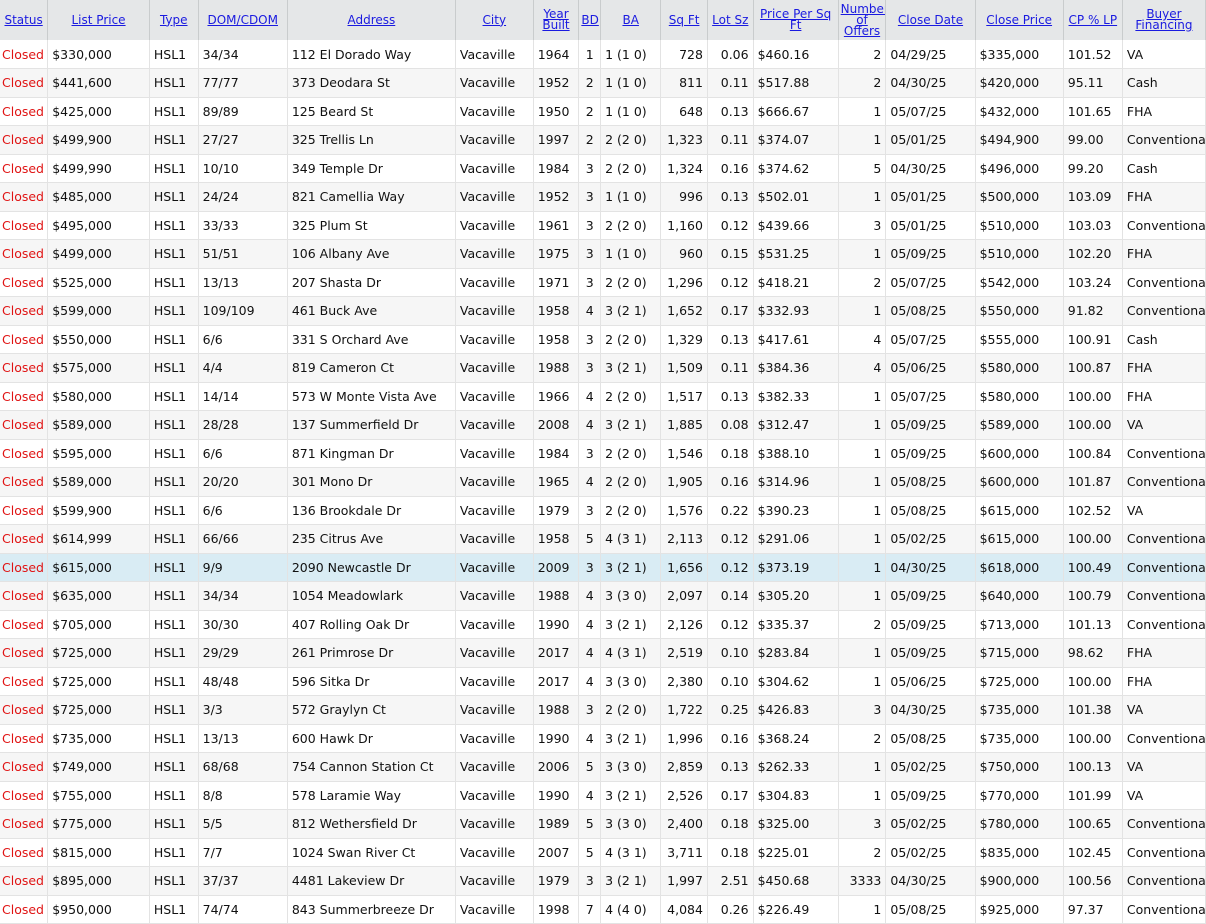 The height and width of the screenshot is (924, 1206). I want to click on column-header-cp-pct-lp: CP % LP, so click(1093, 20).